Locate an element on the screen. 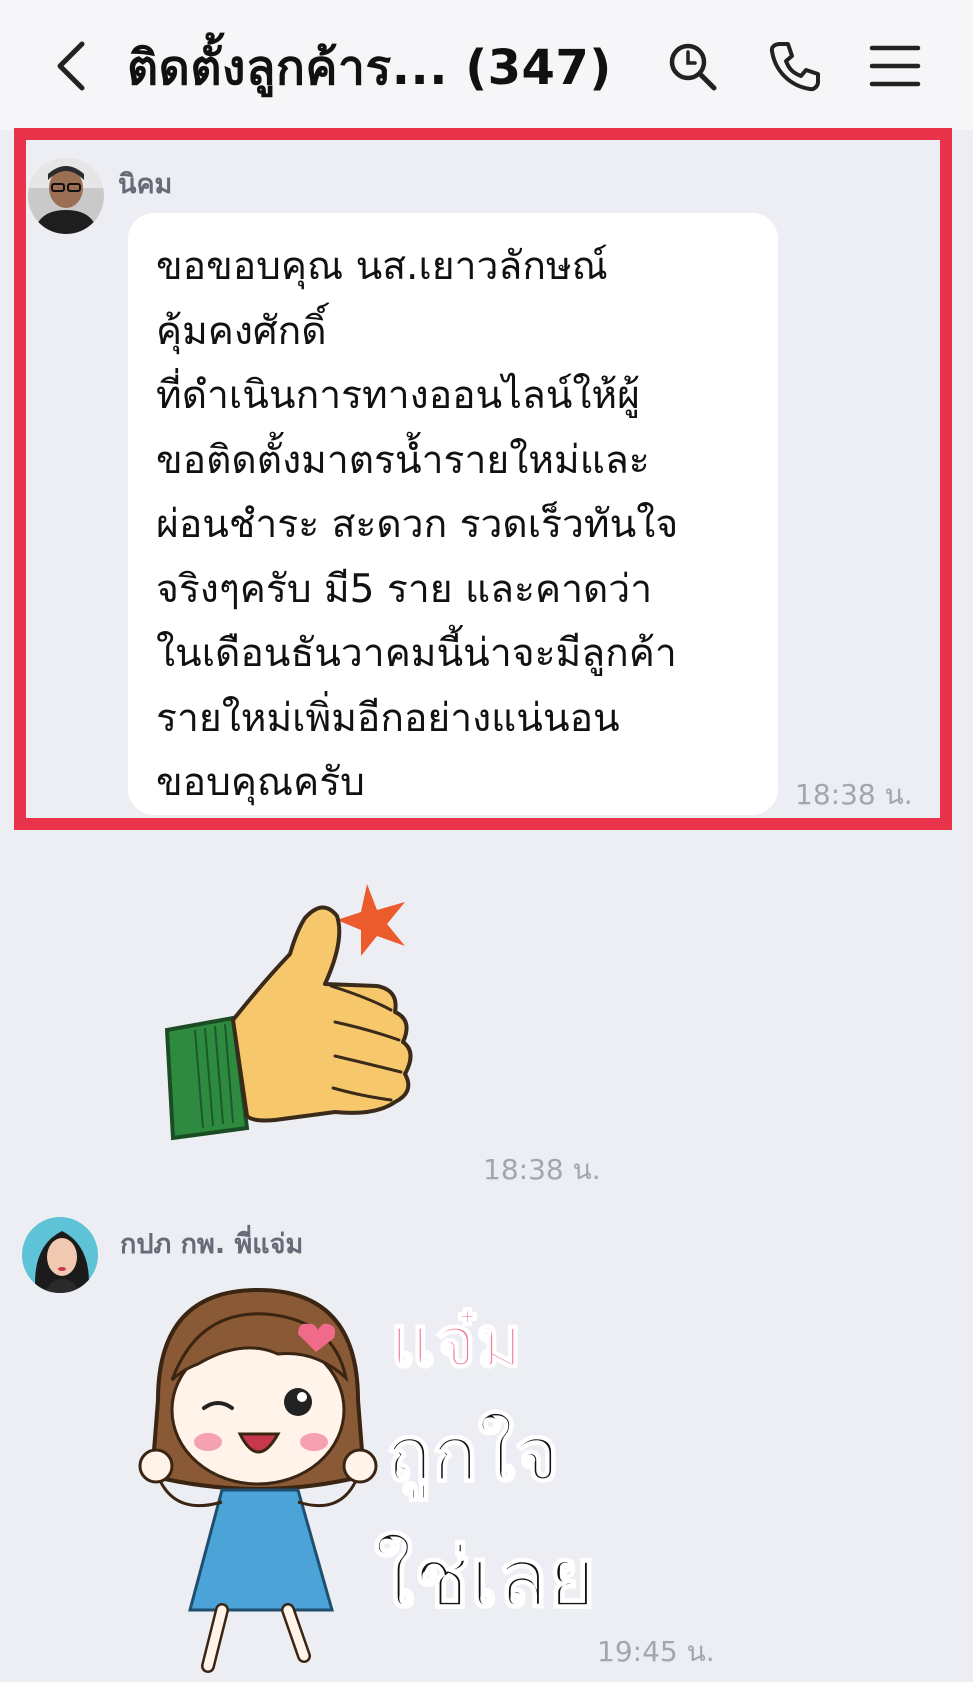  phone-call-icon is located at coordinates (794, 66).